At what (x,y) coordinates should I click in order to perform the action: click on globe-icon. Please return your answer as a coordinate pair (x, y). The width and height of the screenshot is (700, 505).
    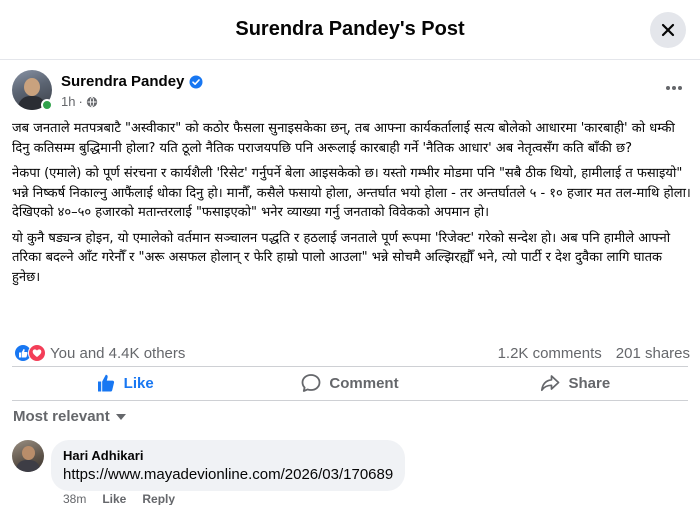
    Looking at the image, I should click on (92, 101).